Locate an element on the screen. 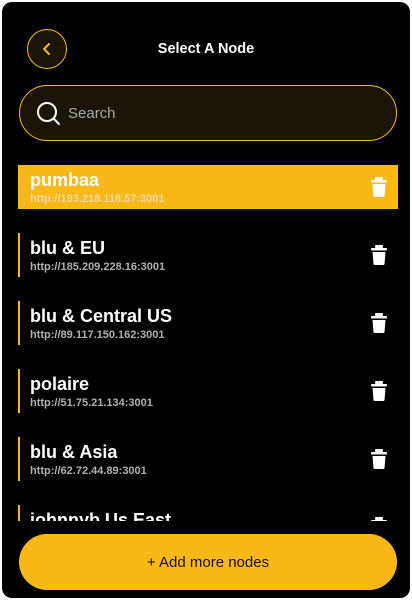  node-item-pumbaa: pumbaa http://193.218.118.57:3001 is located at coordinates (208, 187).